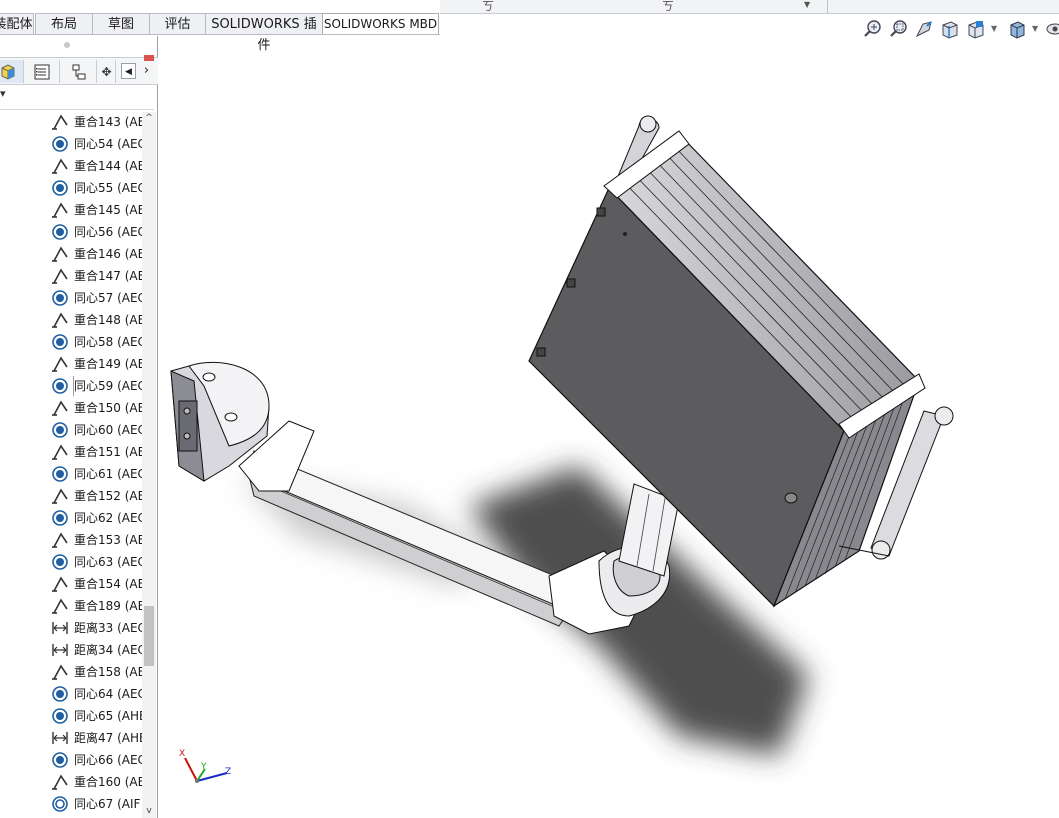 This screenshot has height=818, width=1059. What do you see at coordinates (108, 760) in the screenshot?
I see `tree-item-label: 同心66 (AEC` at bounding box center [108, 760].